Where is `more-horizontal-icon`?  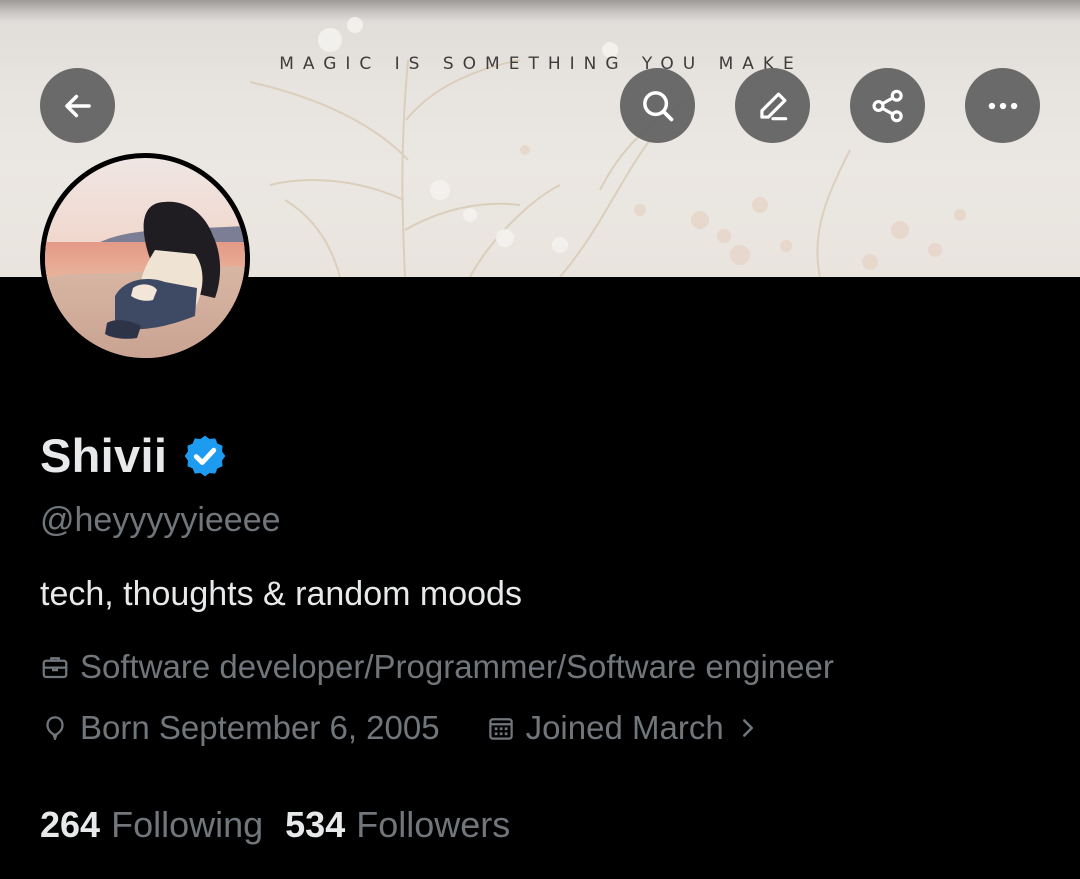 more-horizontal-icon is located at coordinates (1002, 105).